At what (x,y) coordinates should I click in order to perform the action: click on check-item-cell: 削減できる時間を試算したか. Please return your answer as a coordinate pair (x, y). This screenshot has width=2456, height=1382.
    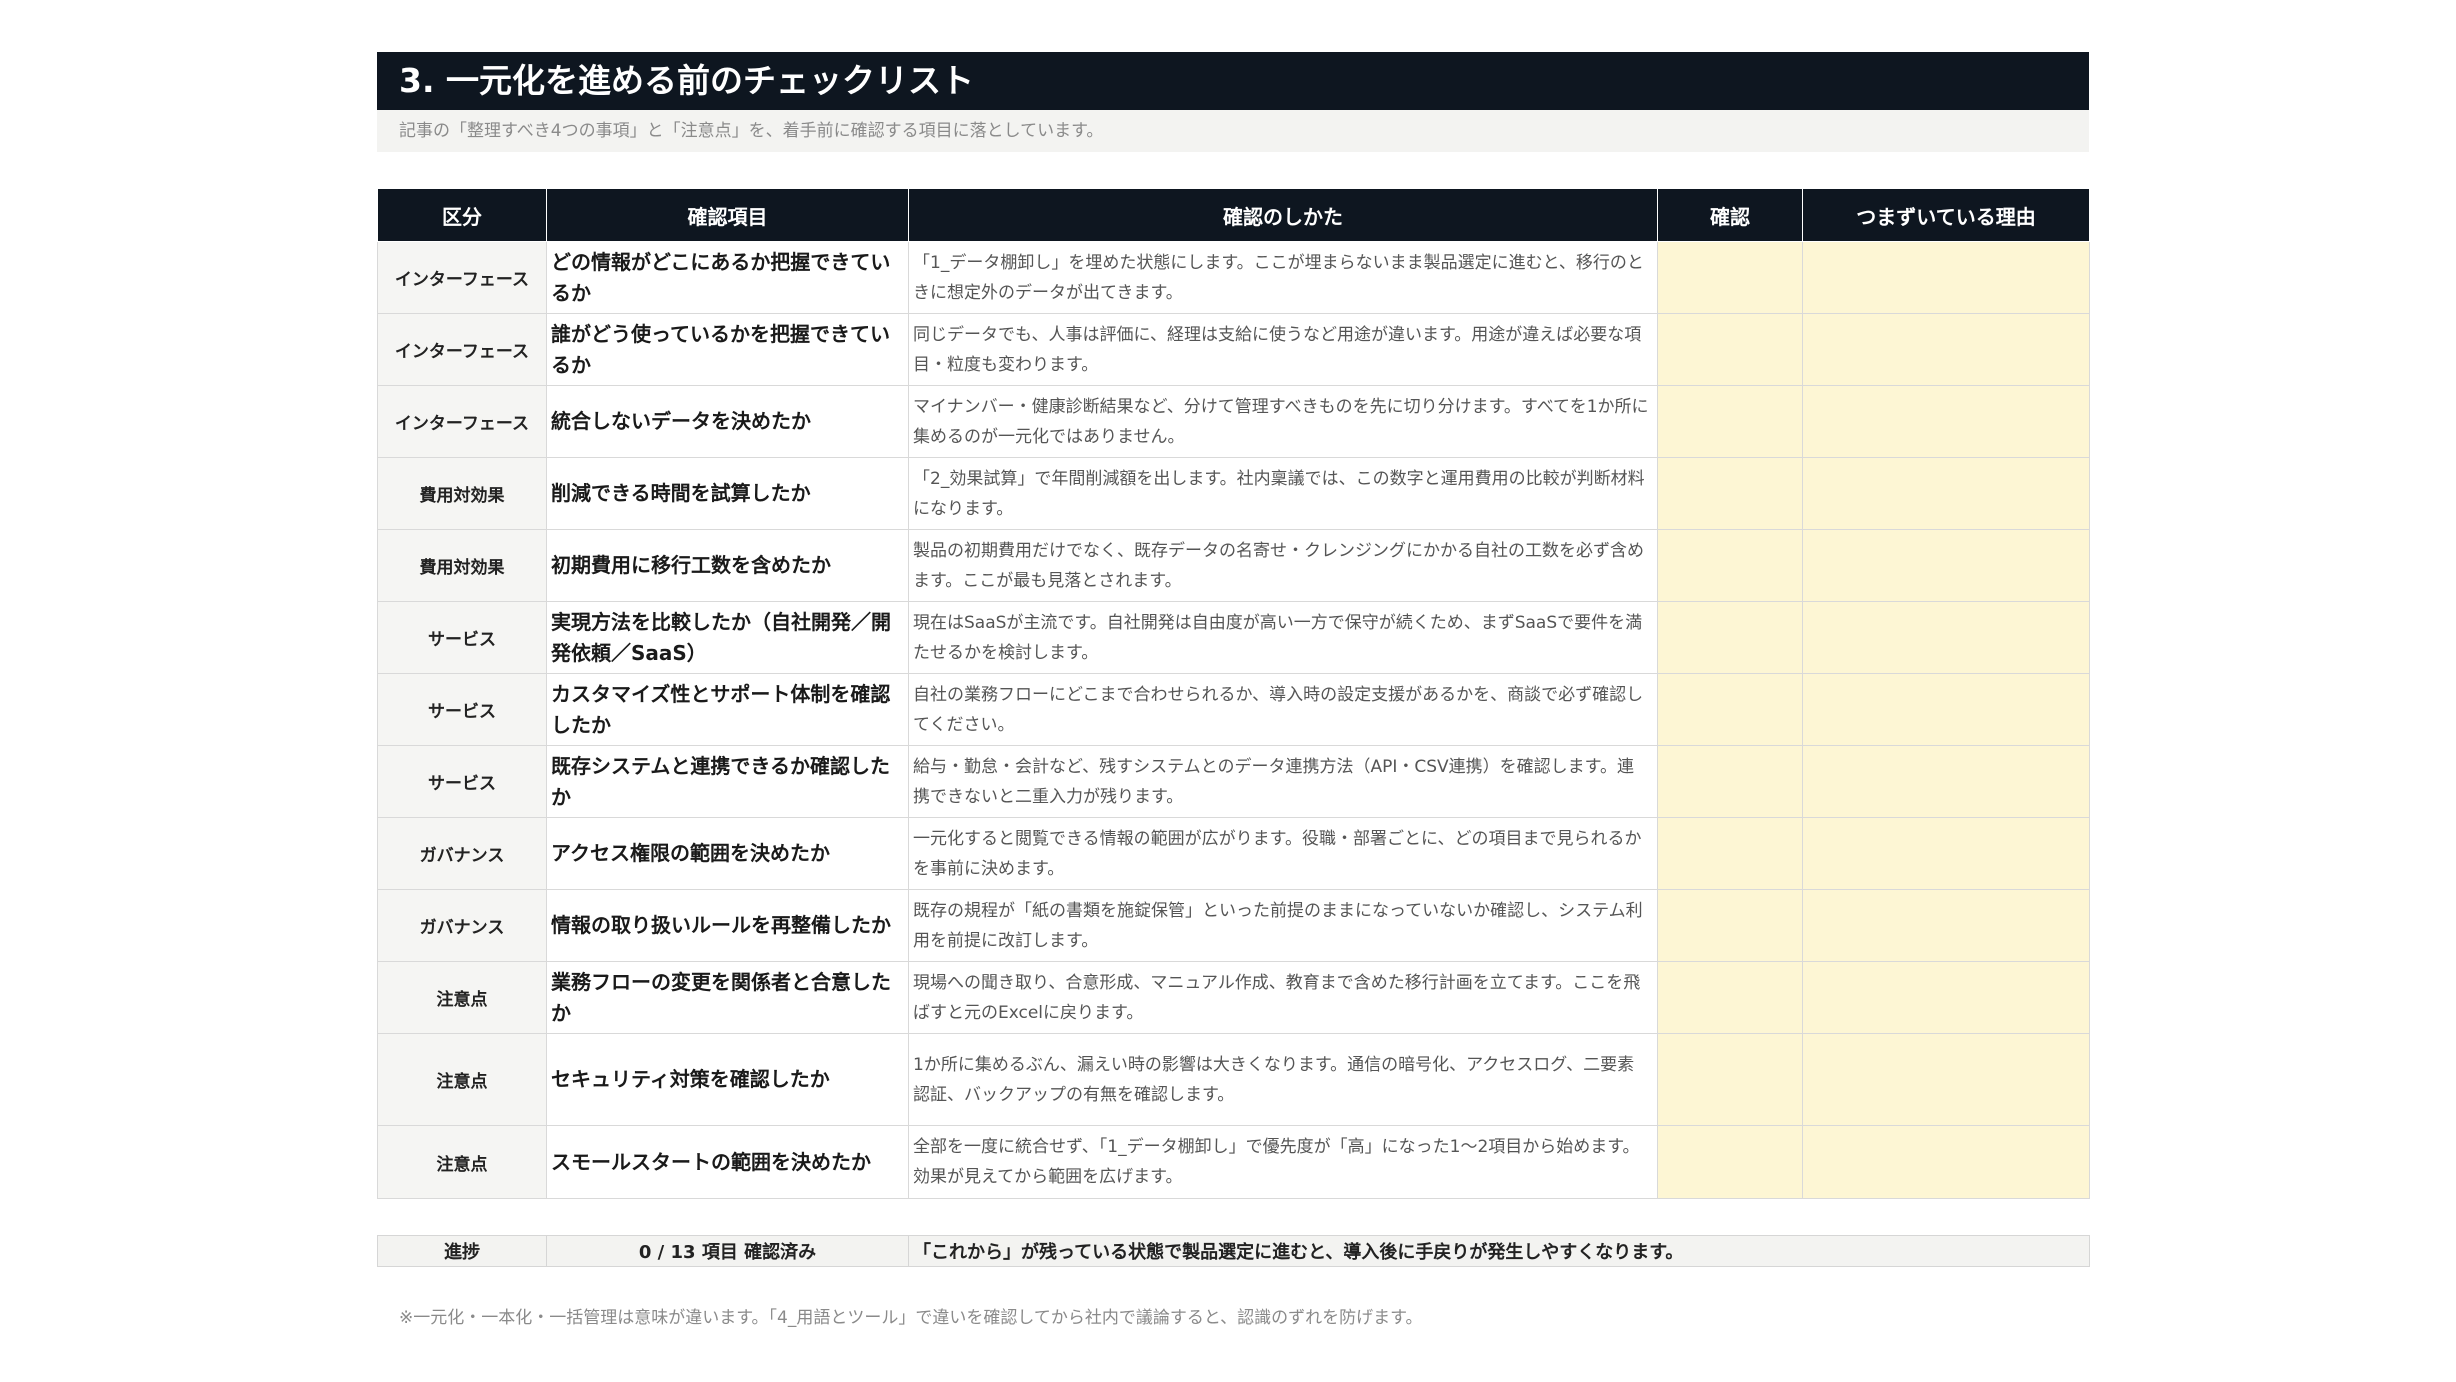
    Looking at the image, I should click on (727, 493).